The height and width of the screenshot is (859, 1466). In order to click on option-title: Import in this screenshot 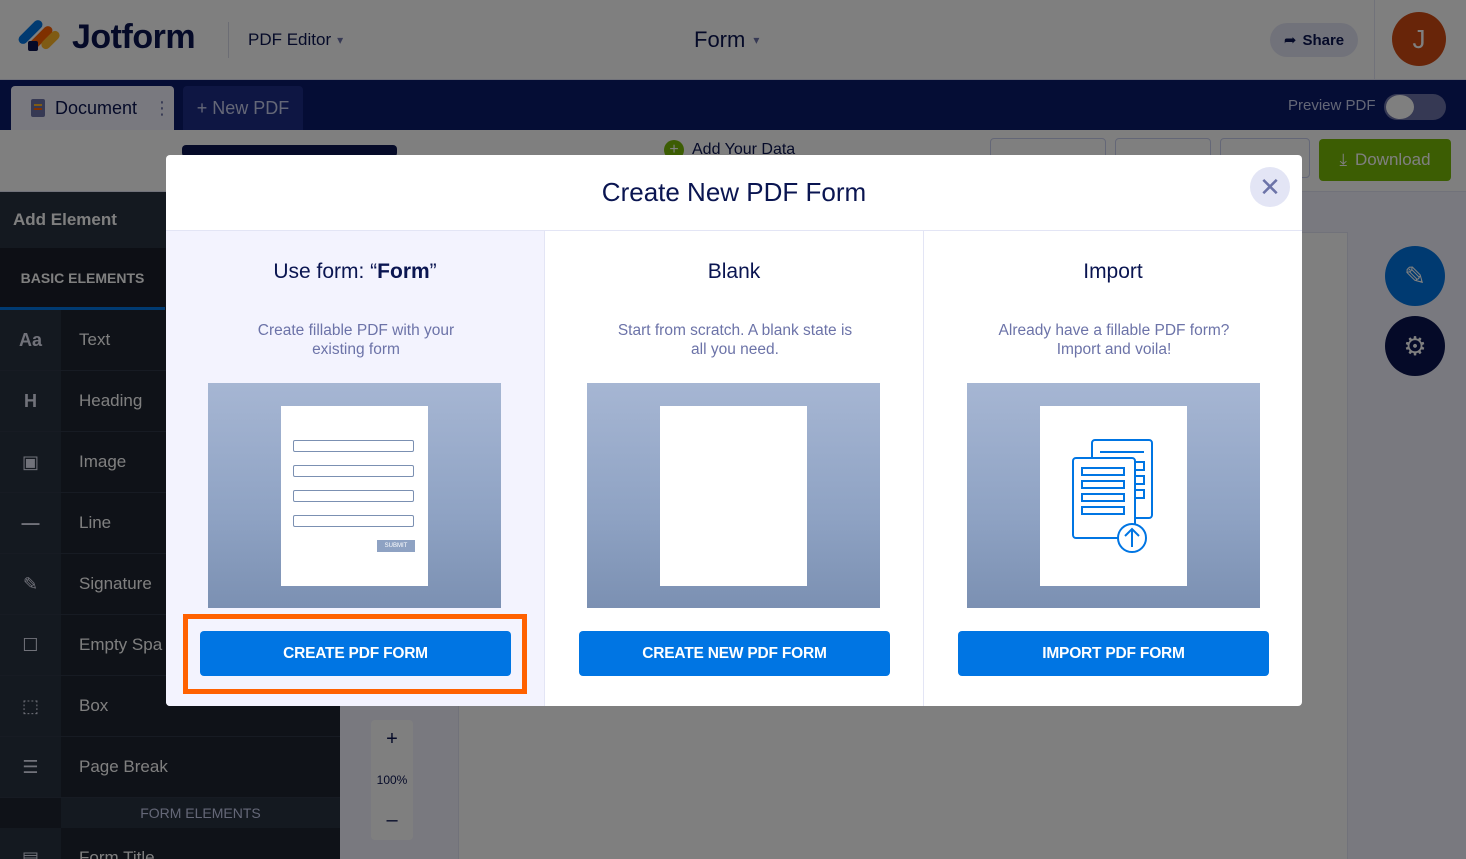, I will do `click(1113, 271)`.